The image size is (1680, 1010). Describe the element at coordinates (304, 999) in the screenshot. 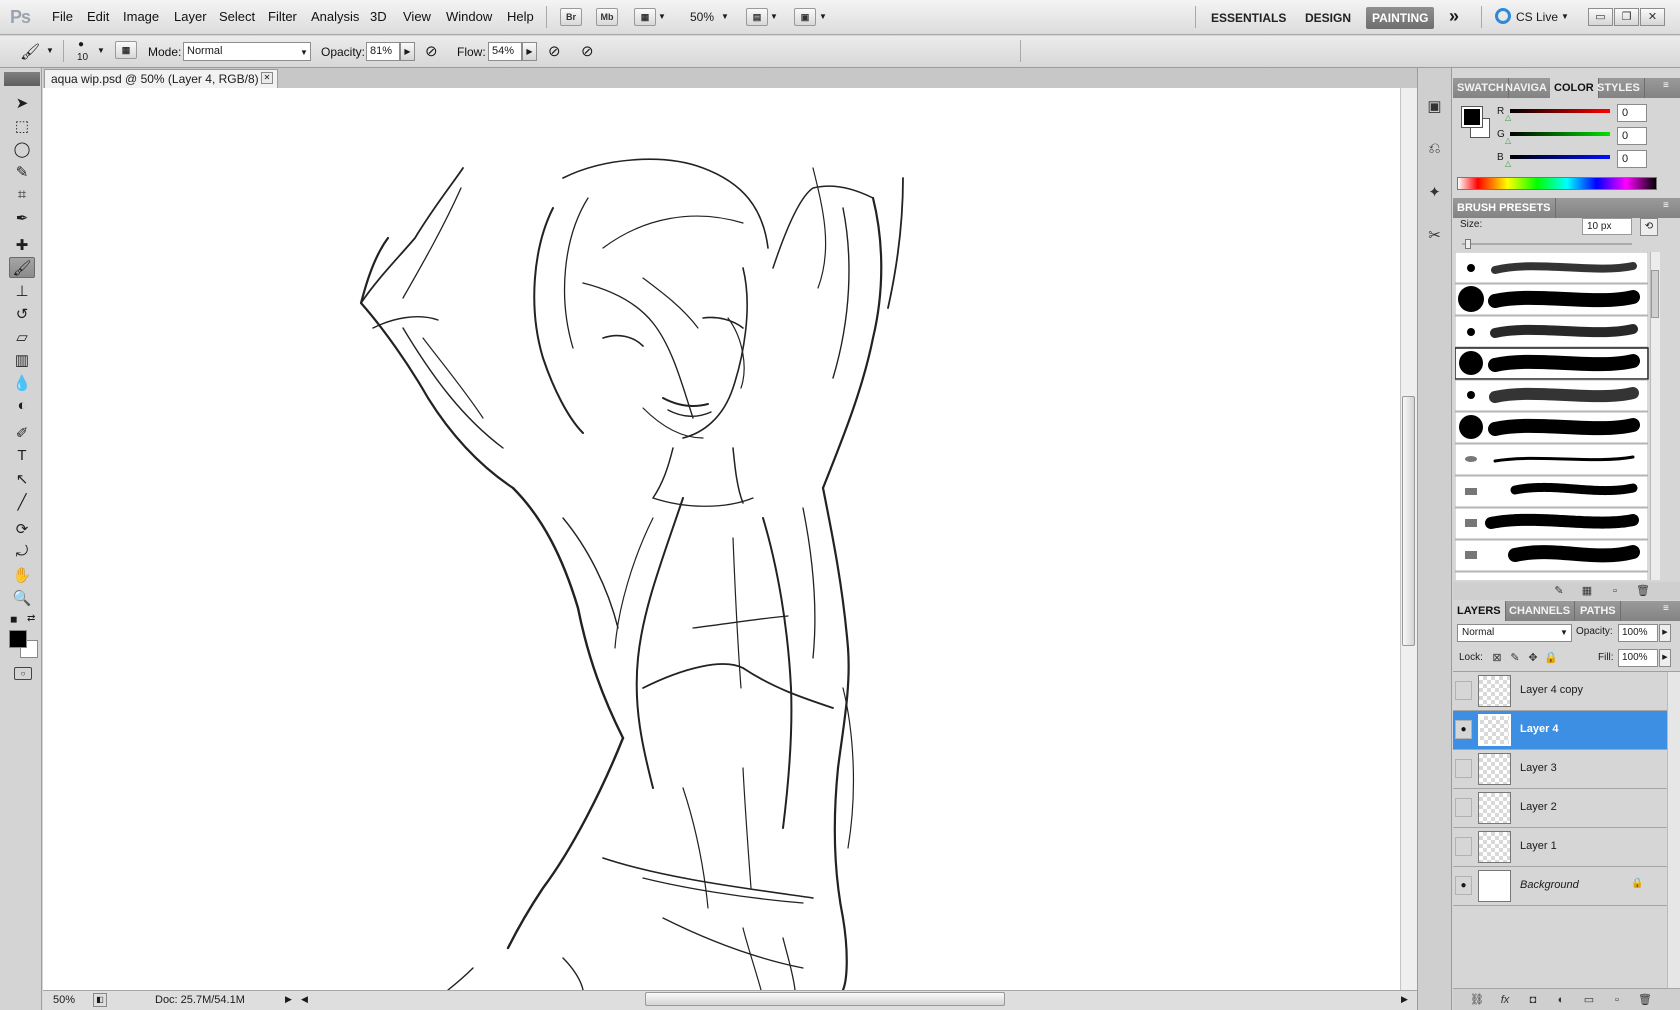

I see `scroll-left-icon: ◀` at that location.